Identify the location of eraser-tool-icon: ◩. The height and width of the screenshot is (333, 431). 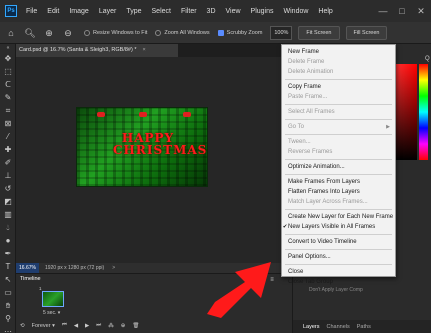
(8, 201).